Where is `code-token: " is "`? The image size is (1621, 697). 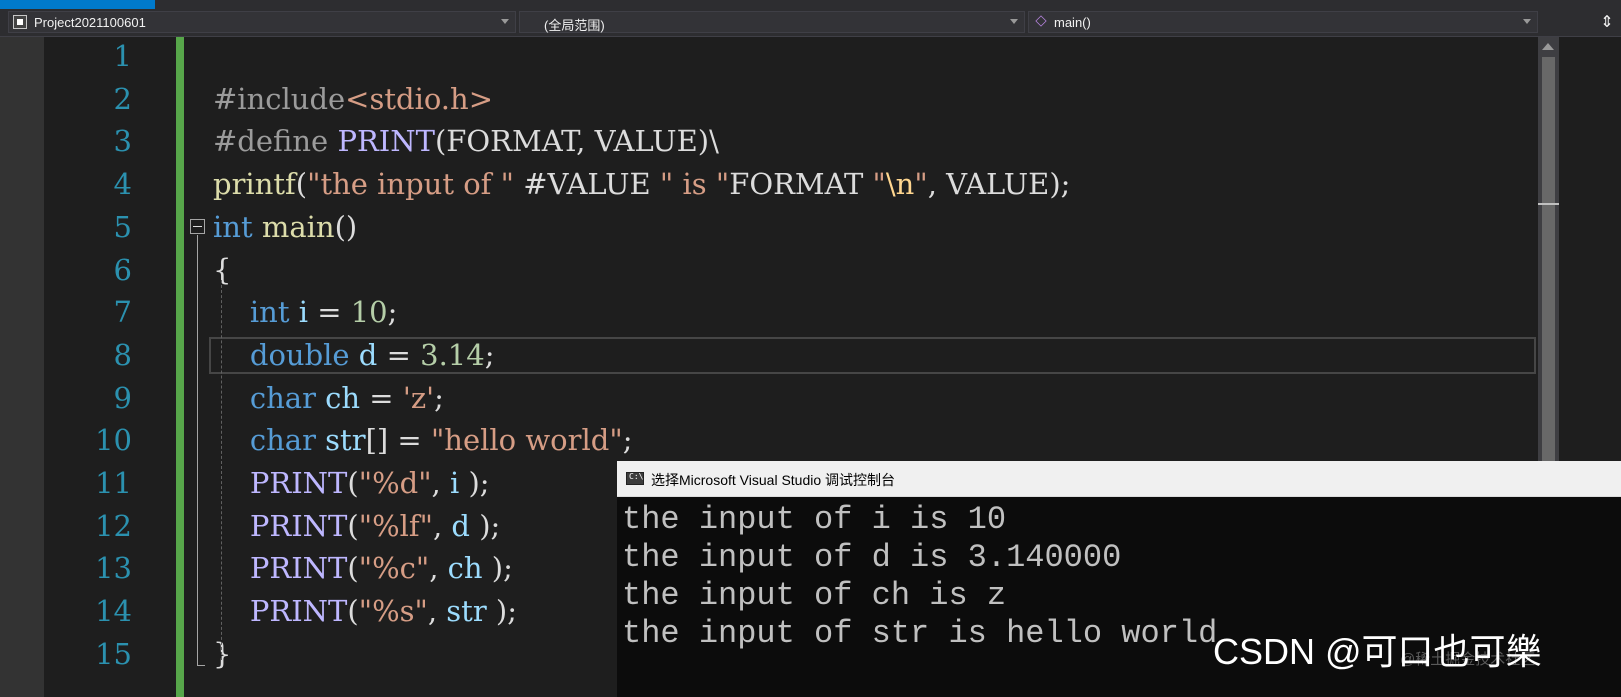
code-token: " is " is located at coordinates (694, 184).